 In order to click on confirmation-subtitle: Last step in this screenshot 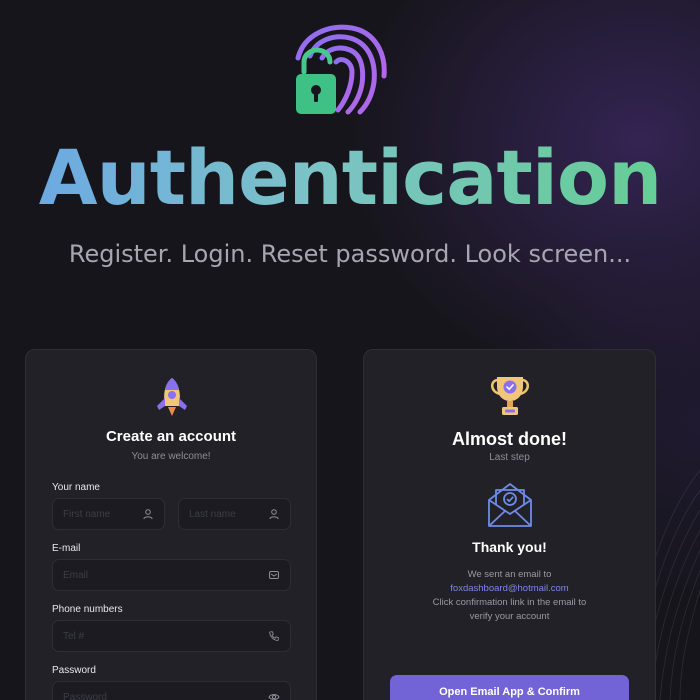, I will do `click(509, 457)`.